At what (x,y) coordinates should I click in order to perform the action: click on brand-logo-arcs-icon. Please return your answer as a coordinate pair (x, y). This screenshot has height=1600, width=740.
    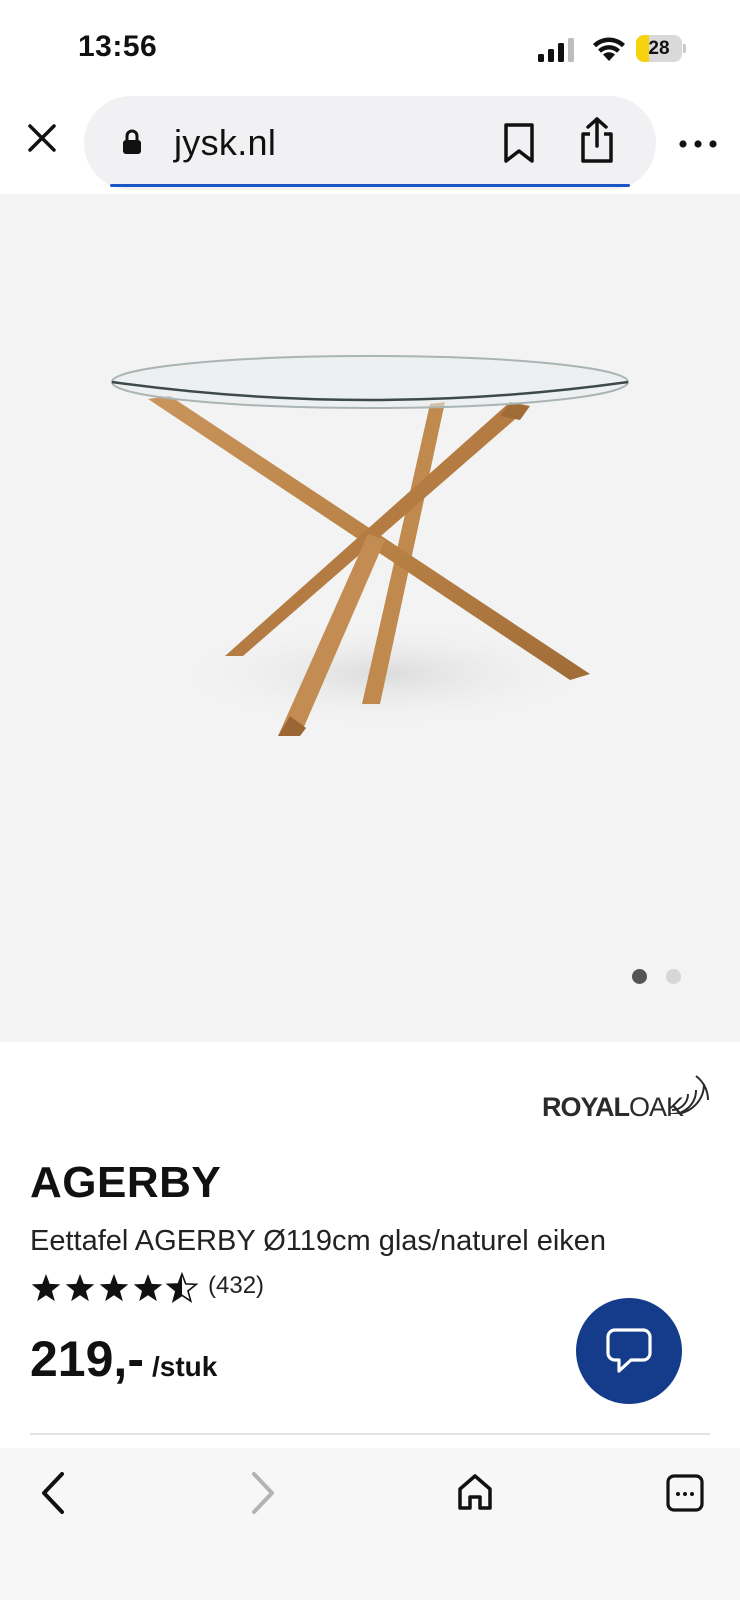
    Looking at the image, I should click on (689, 1094).